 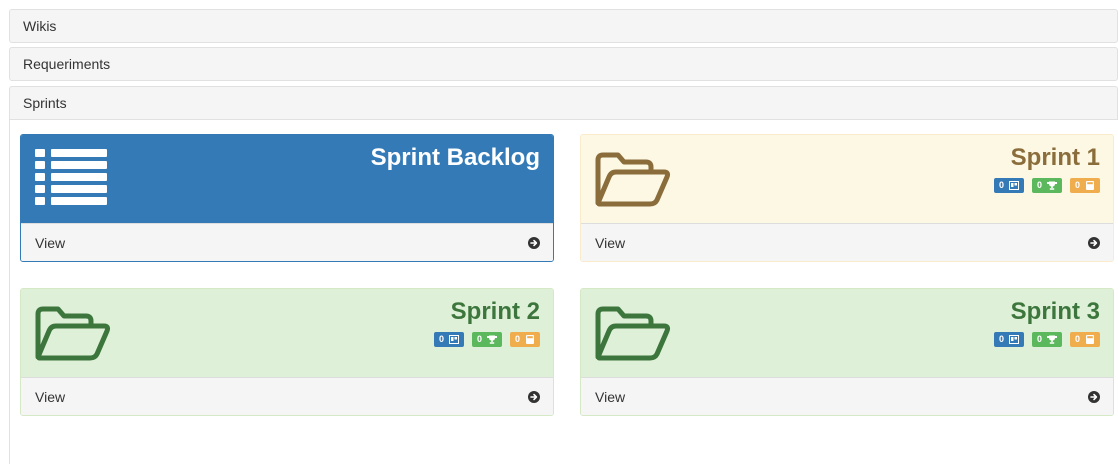 I want to click on card-title: Sprint 3, so click(x=1055, y=311).